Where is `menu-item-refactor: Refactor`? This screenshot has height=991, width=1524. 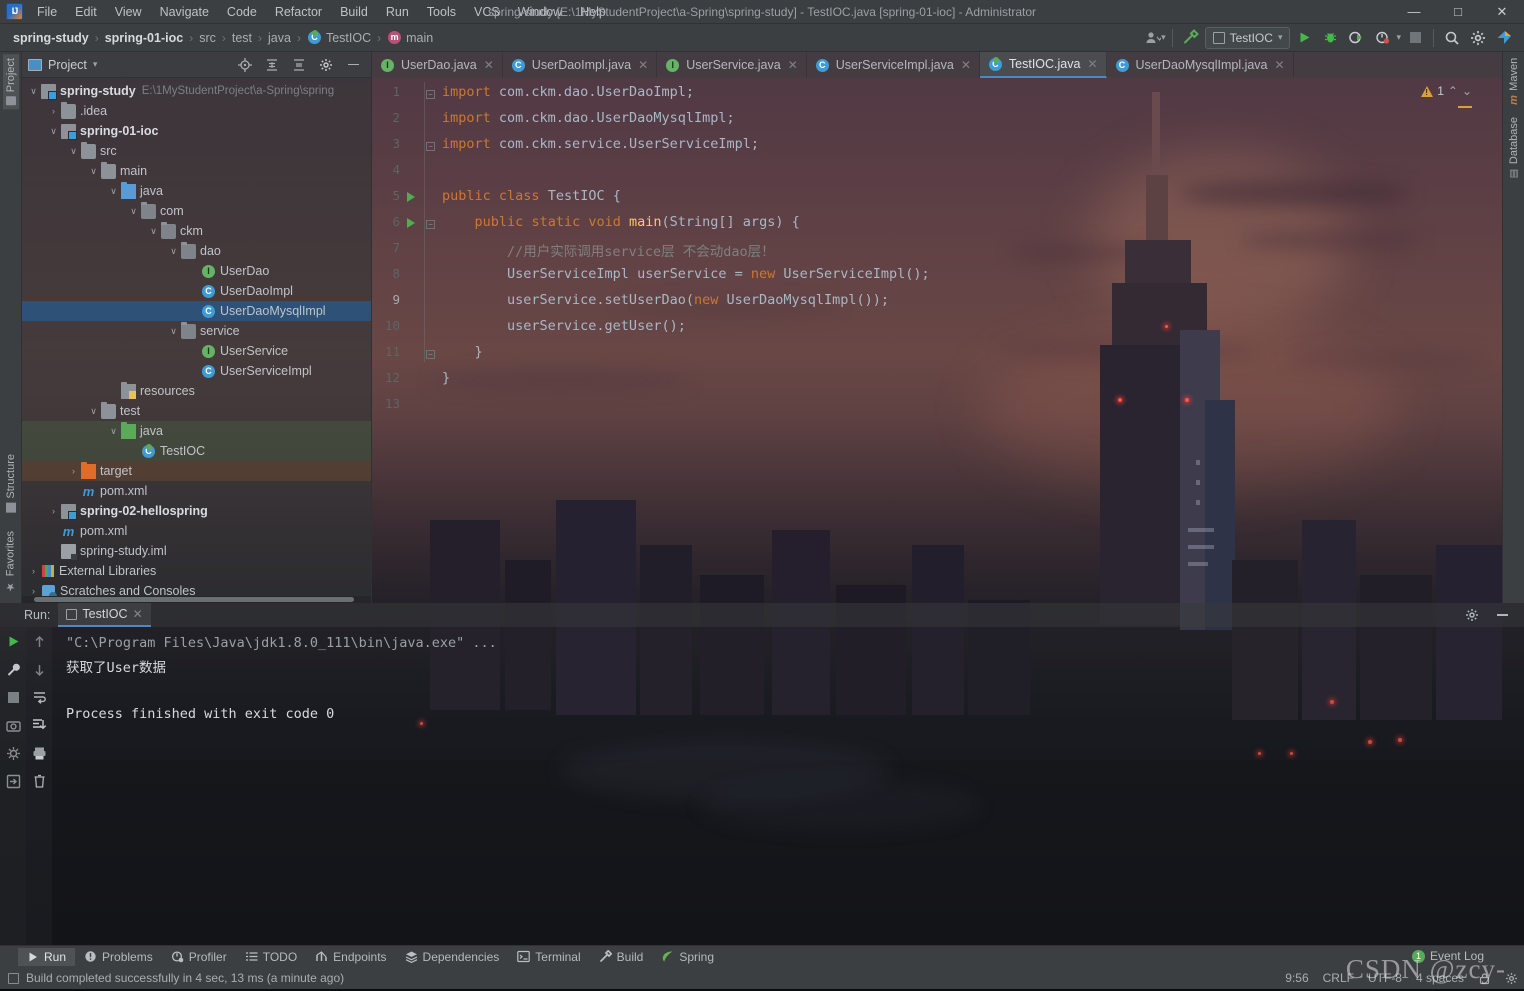
menu-item-refactor: Refactor is located at coordinates (298, 12).